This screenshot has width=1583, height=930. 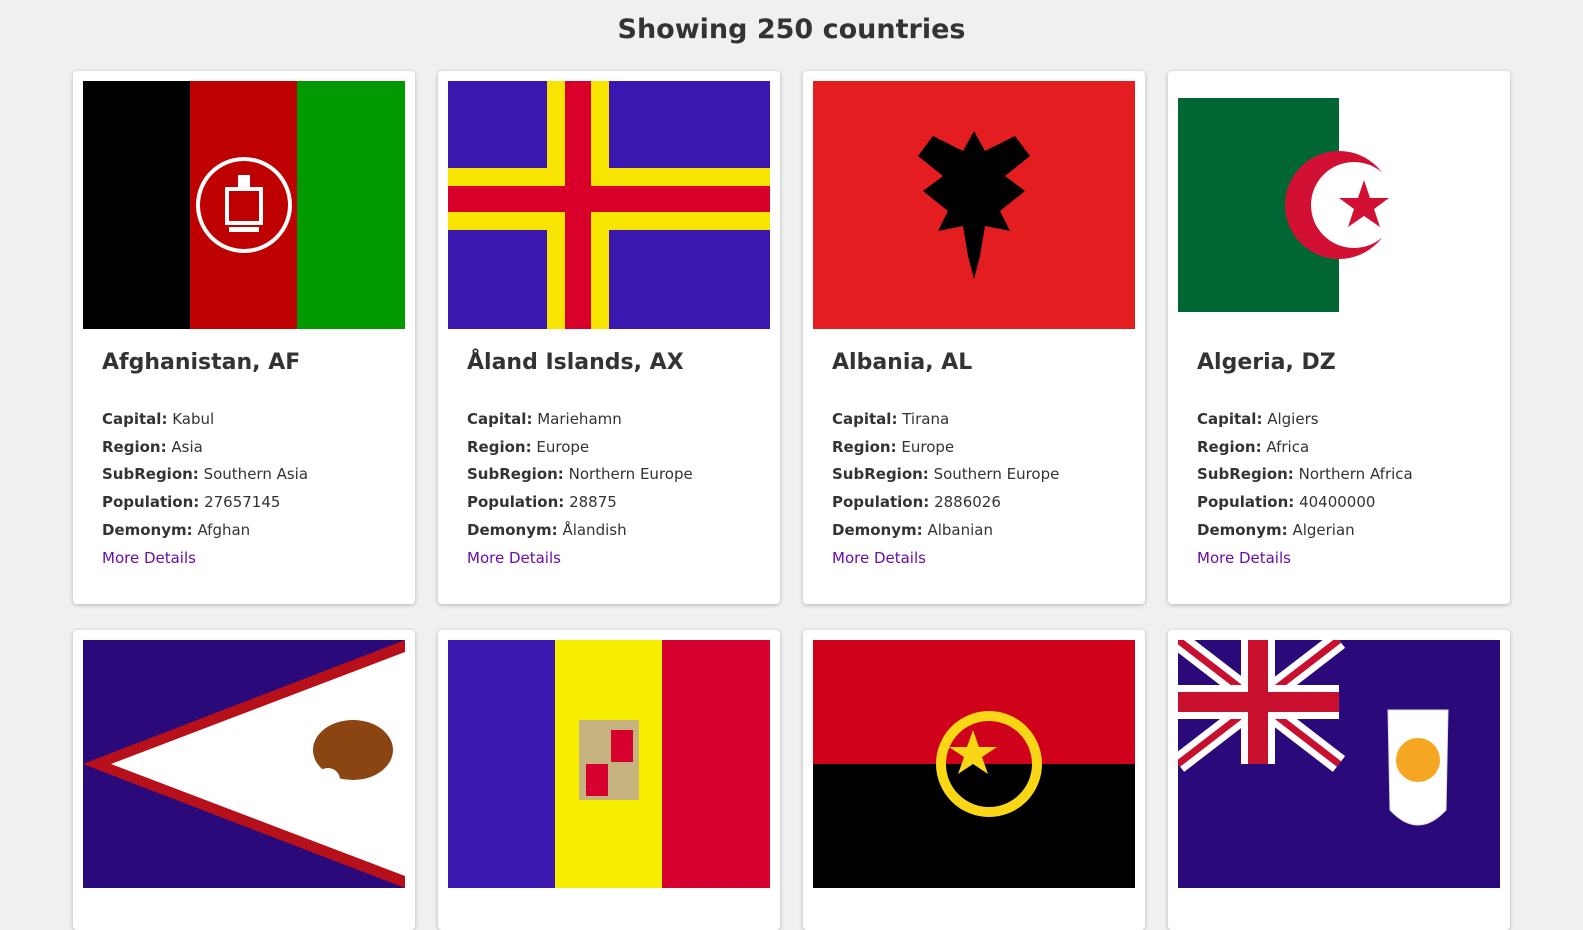 I want to click on capital-value: Kabul, so click(x=193, y=419).